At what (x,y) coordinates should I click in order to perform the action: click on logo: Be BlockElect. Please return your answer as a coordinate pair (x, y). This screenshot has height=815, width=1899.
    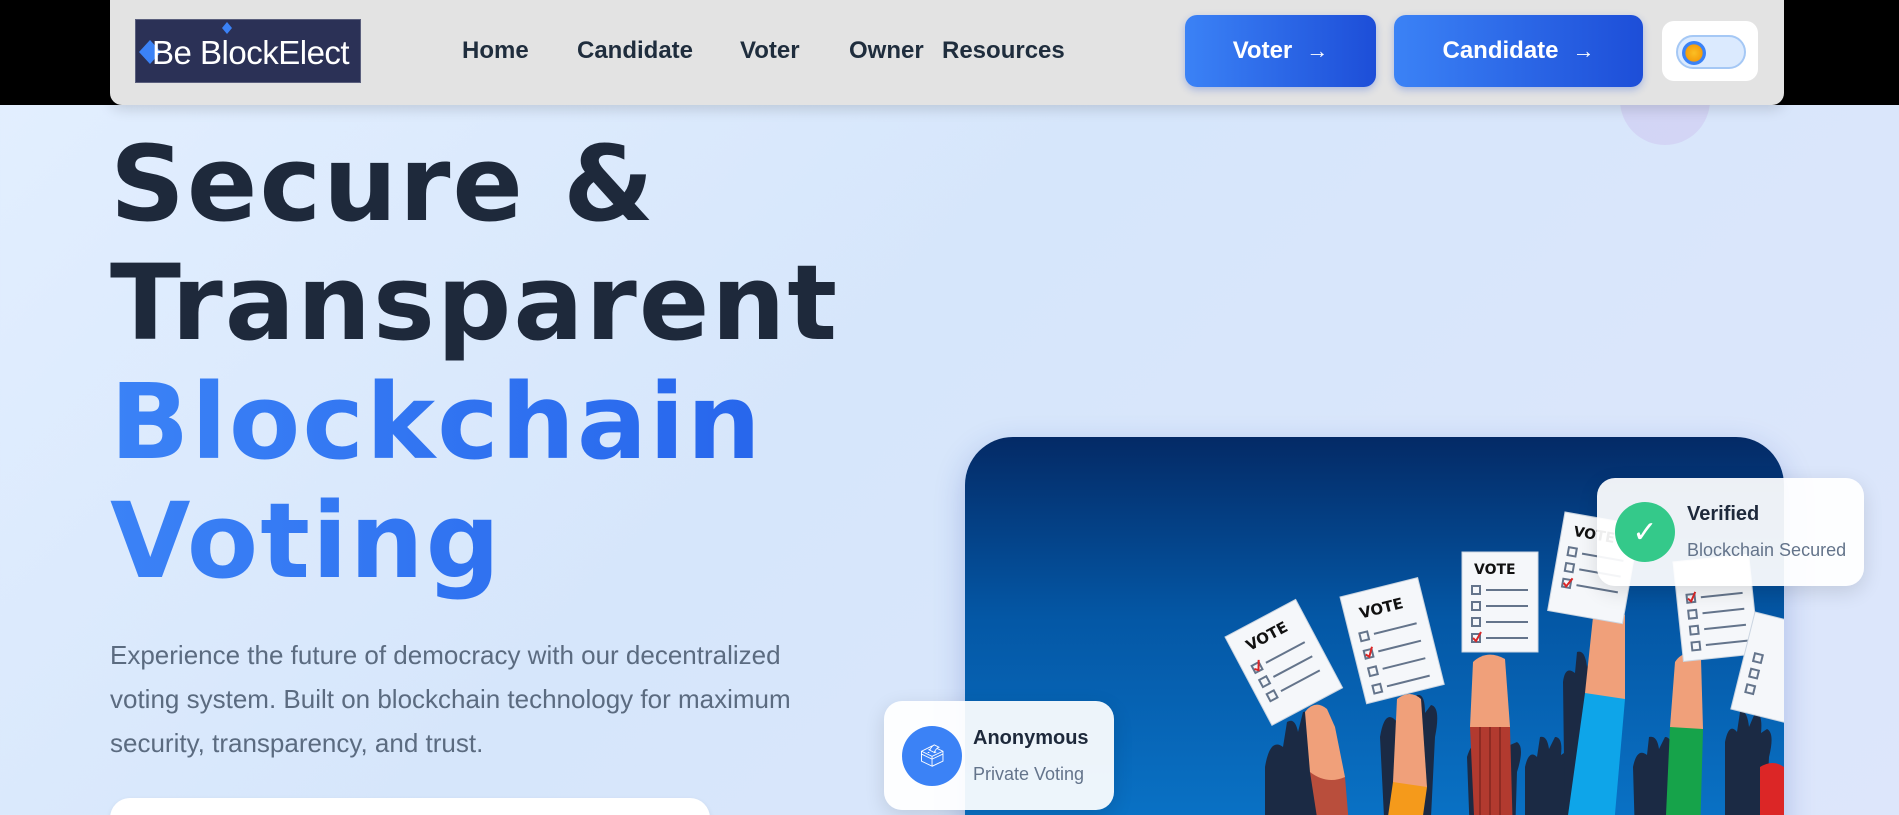
    Looking at the image, I should click on (248, 51).